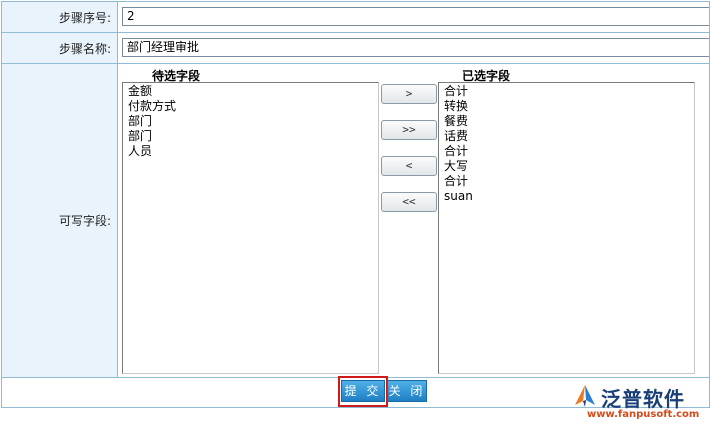 The width and height of the screenshot is (711, 429). Describe the element at coordinates (566, 166) in the screenshot. I see `list-item: 大写` at that location.